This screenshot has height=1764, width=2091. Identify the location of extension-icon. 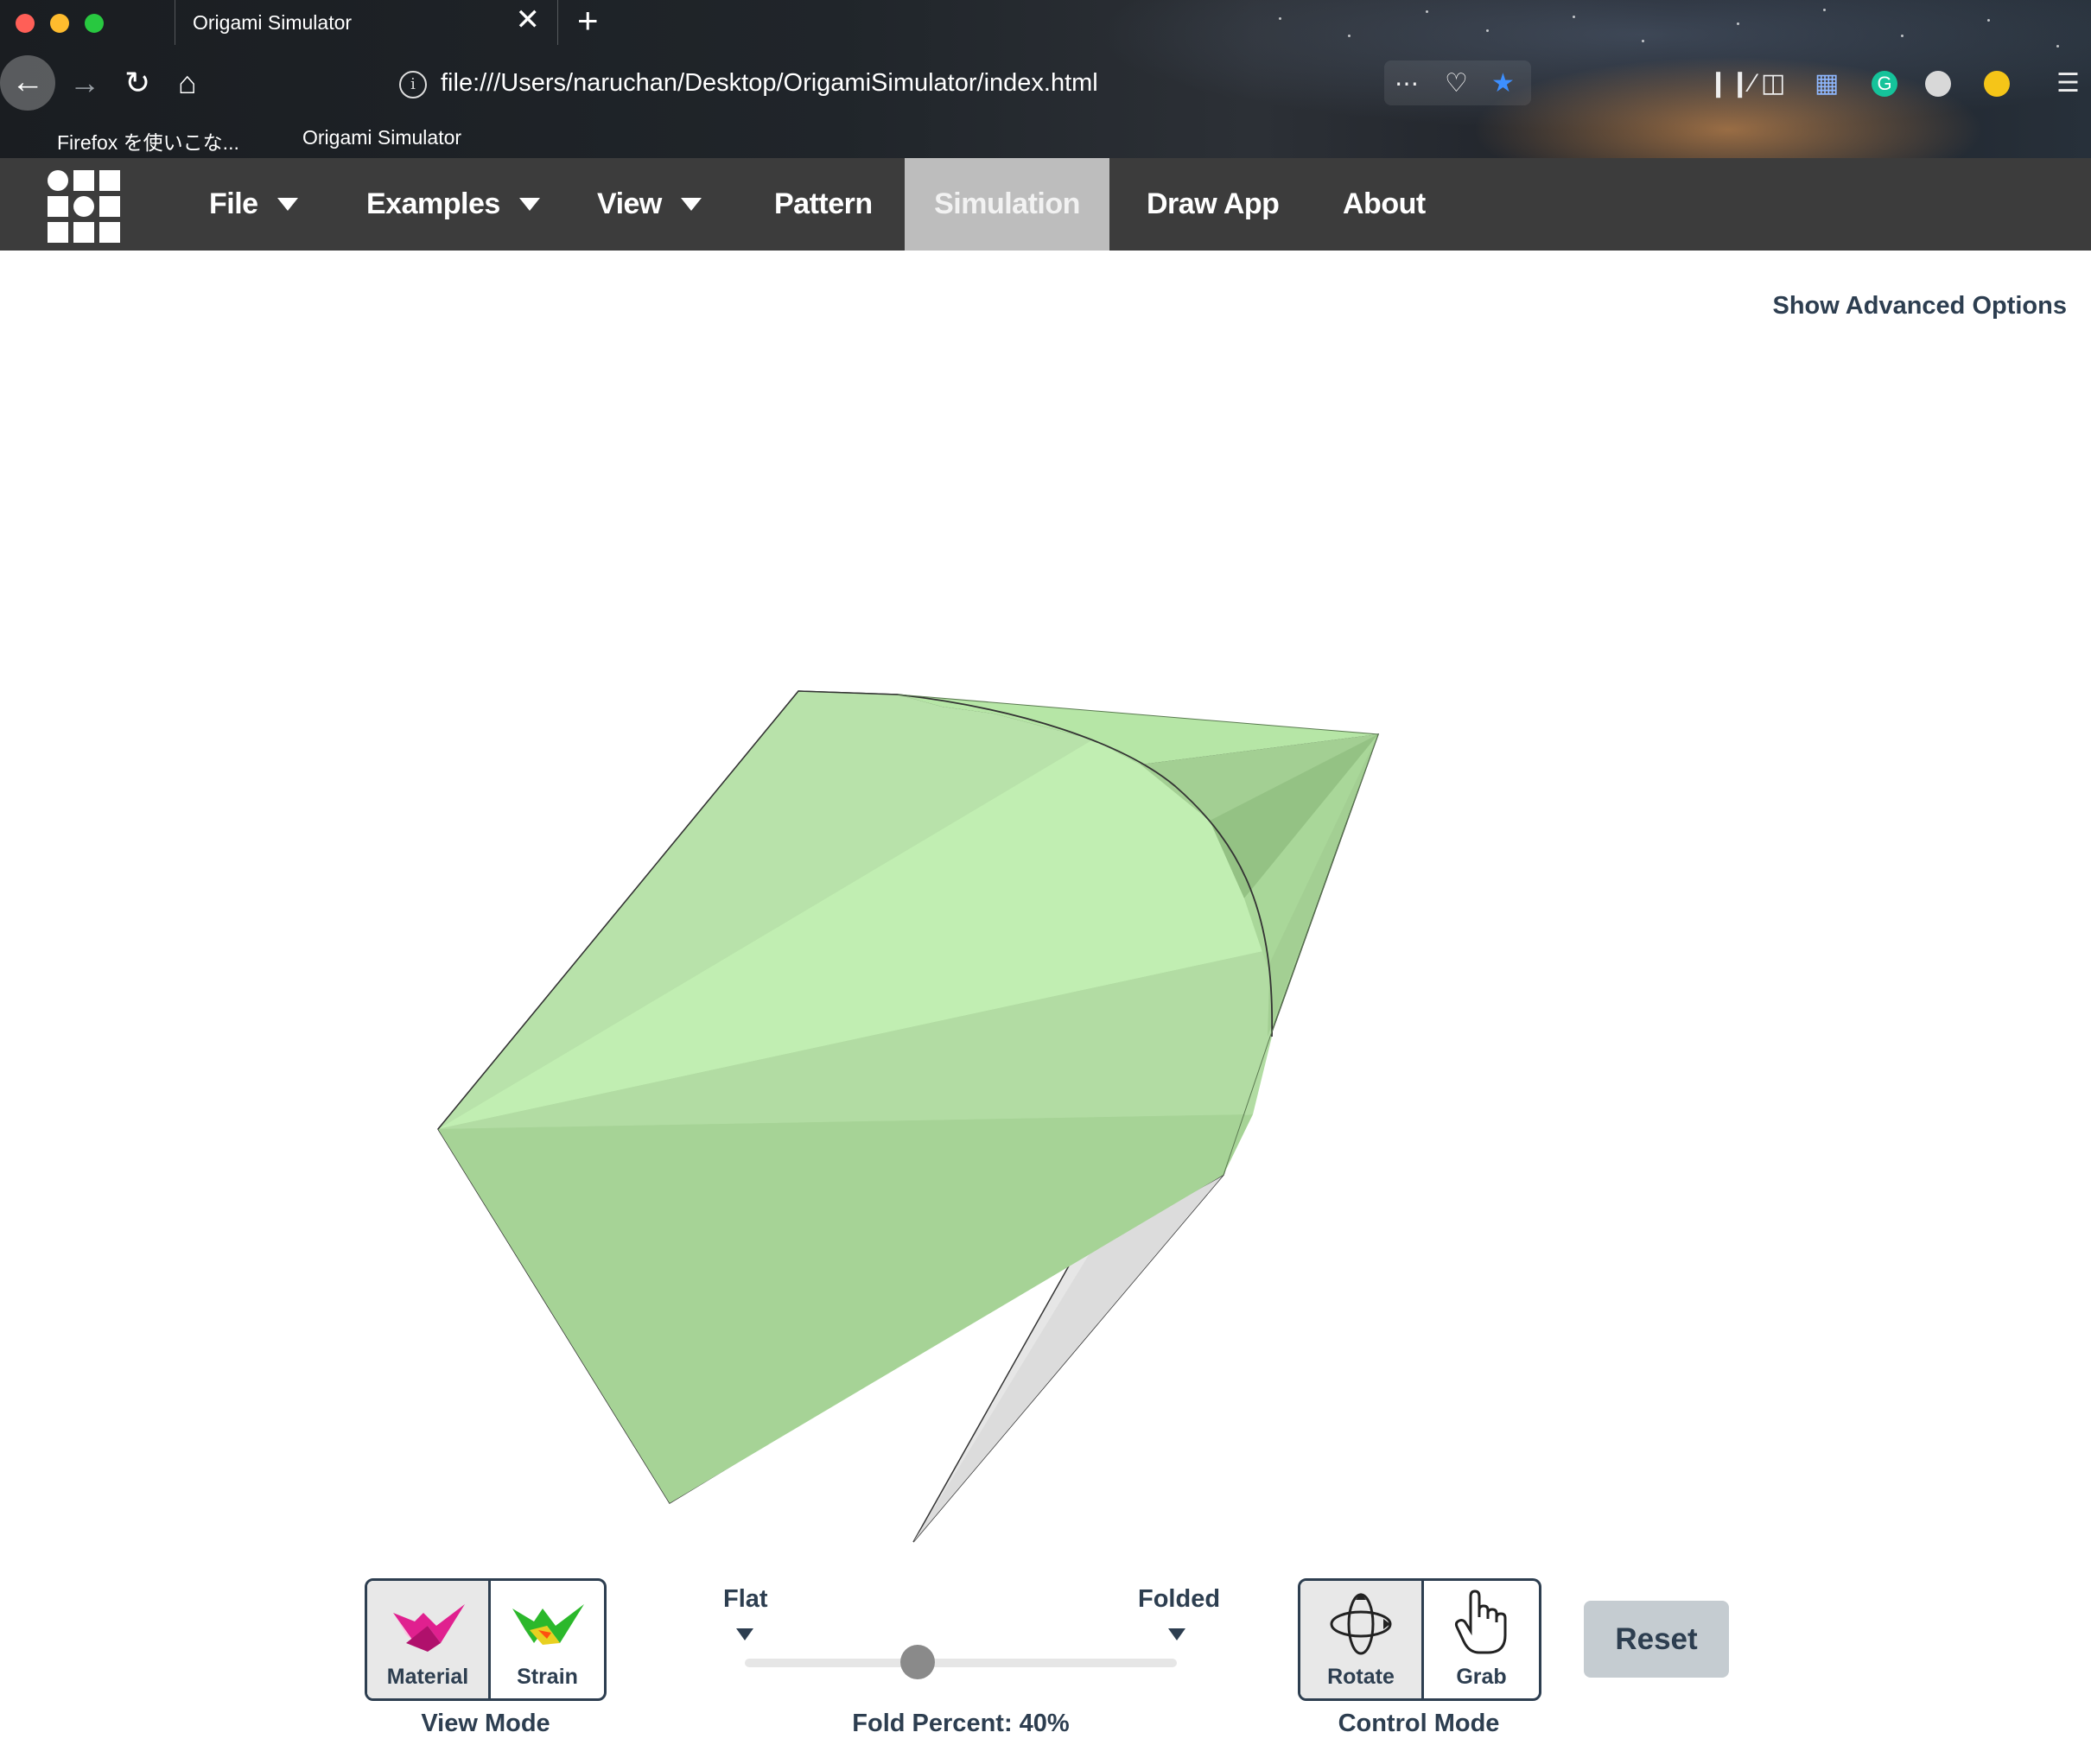
(1938, 84).